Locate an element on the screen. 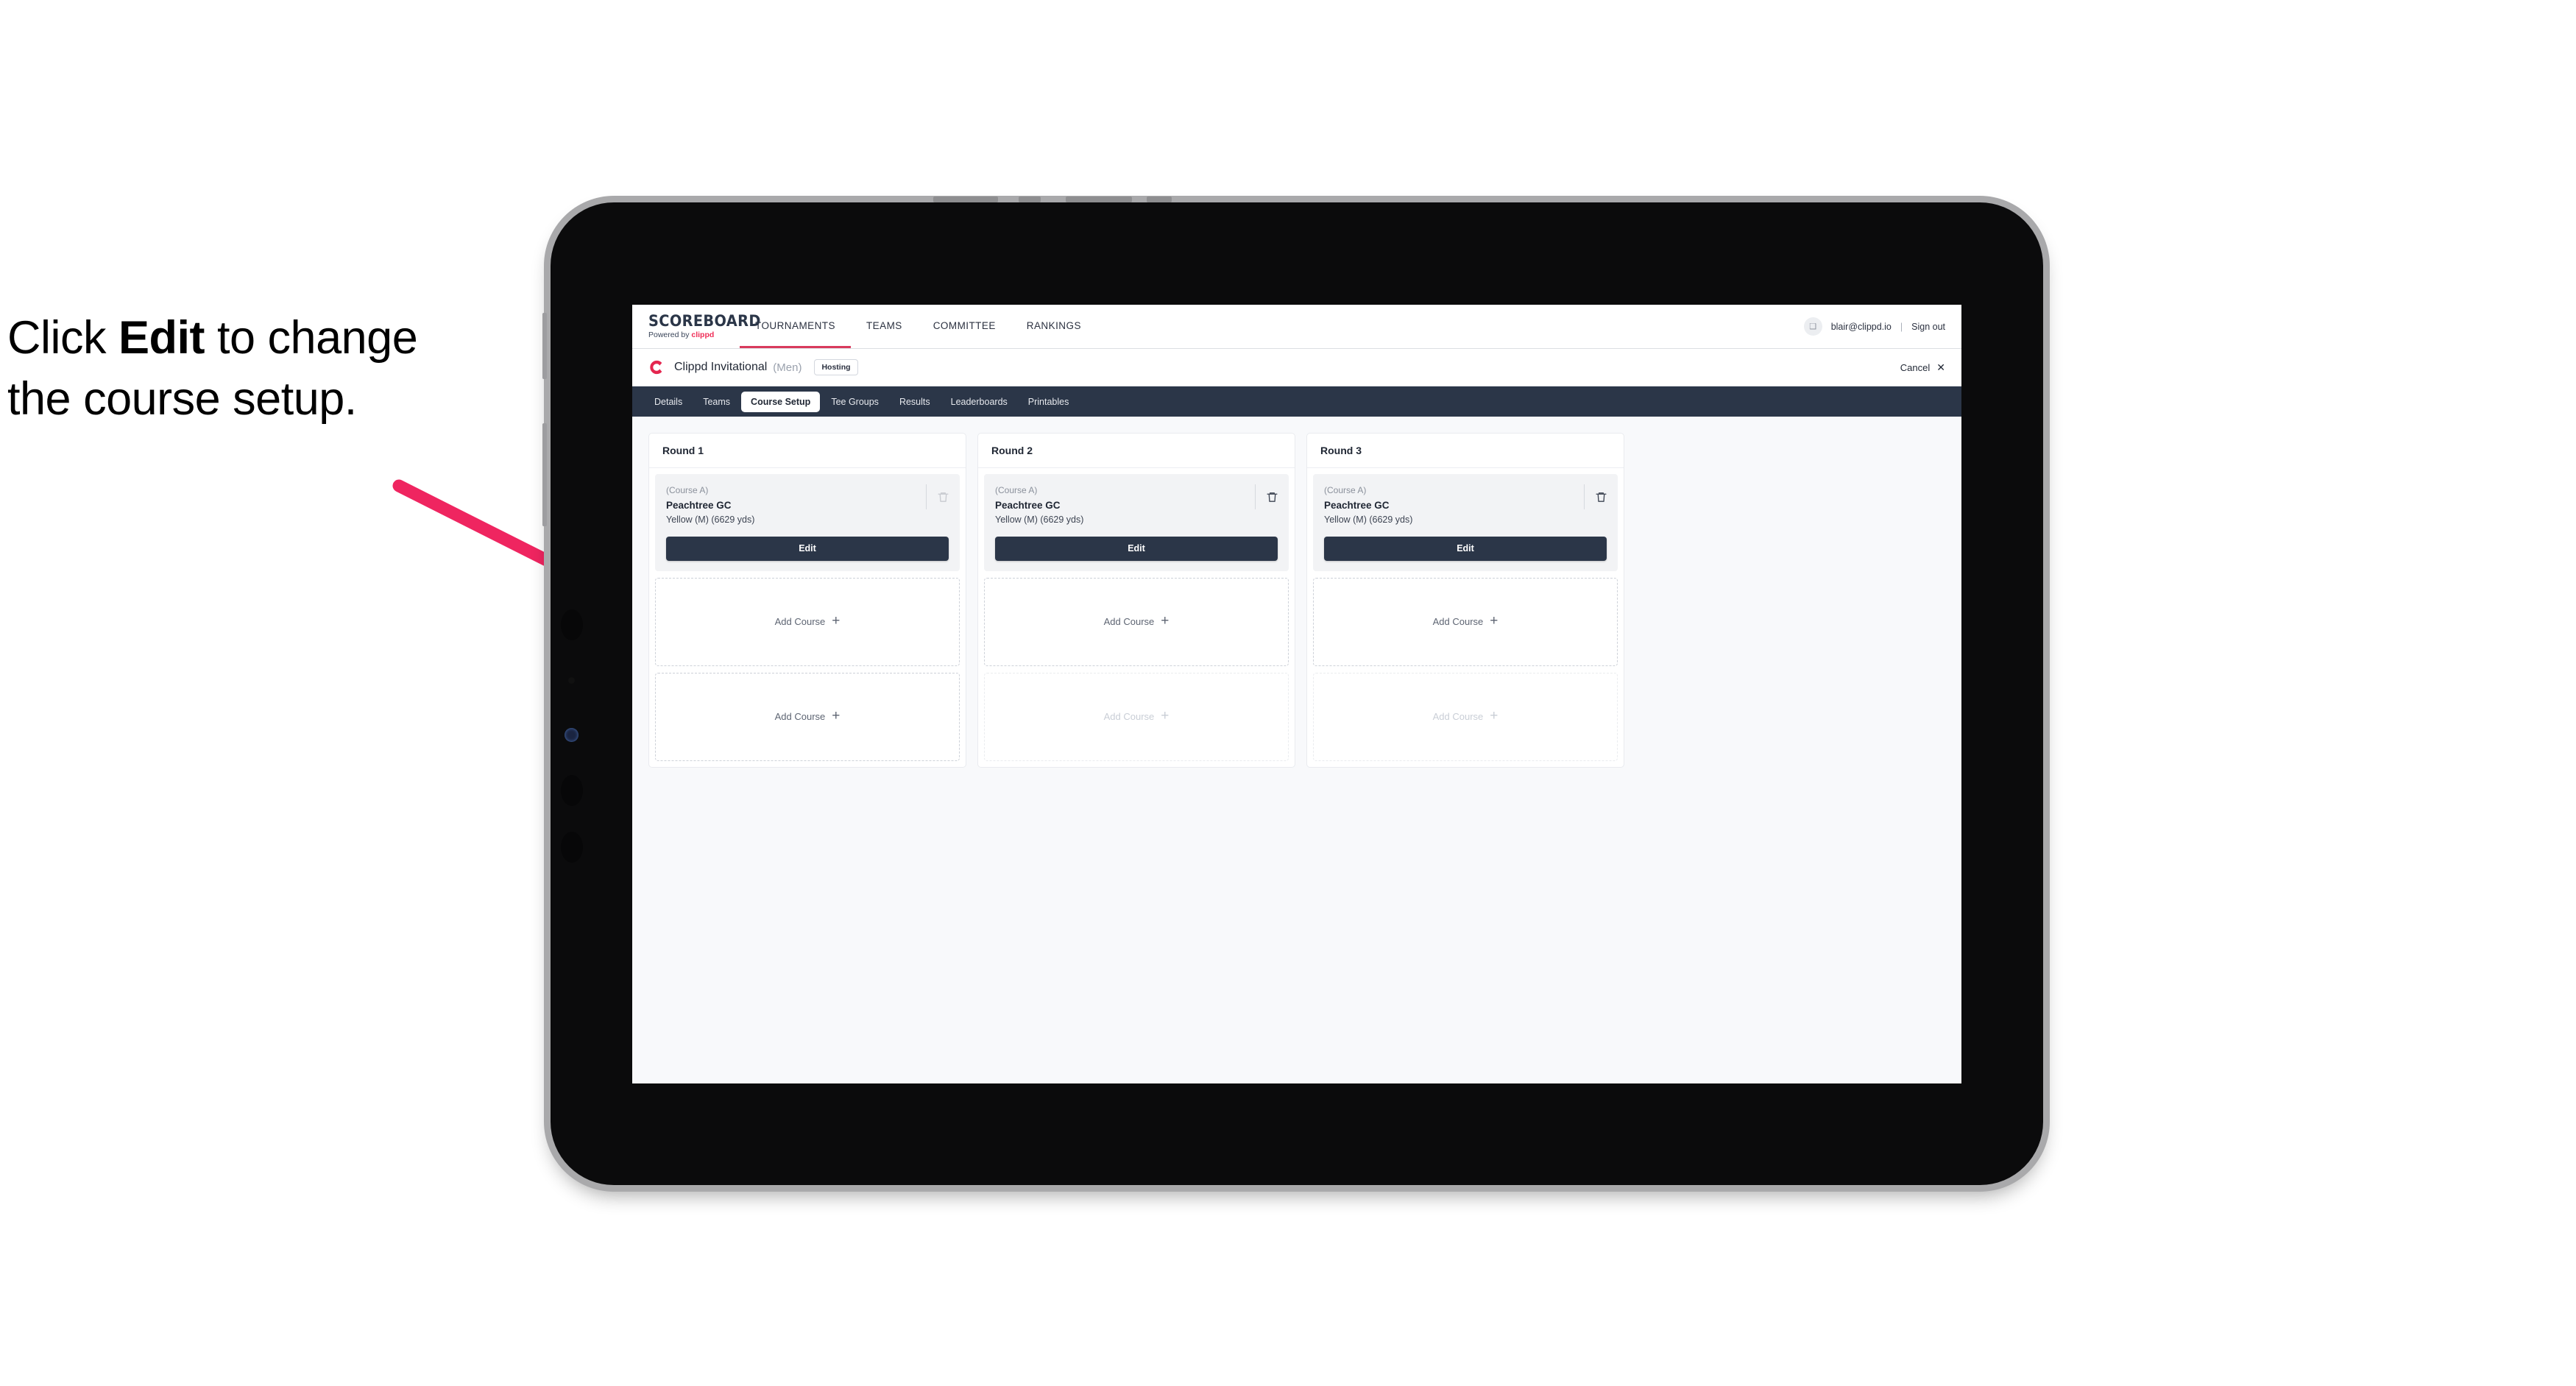 This screenshot has width=2576, height=1386. status-badge: Hosting is located at coordinates (836, 367).